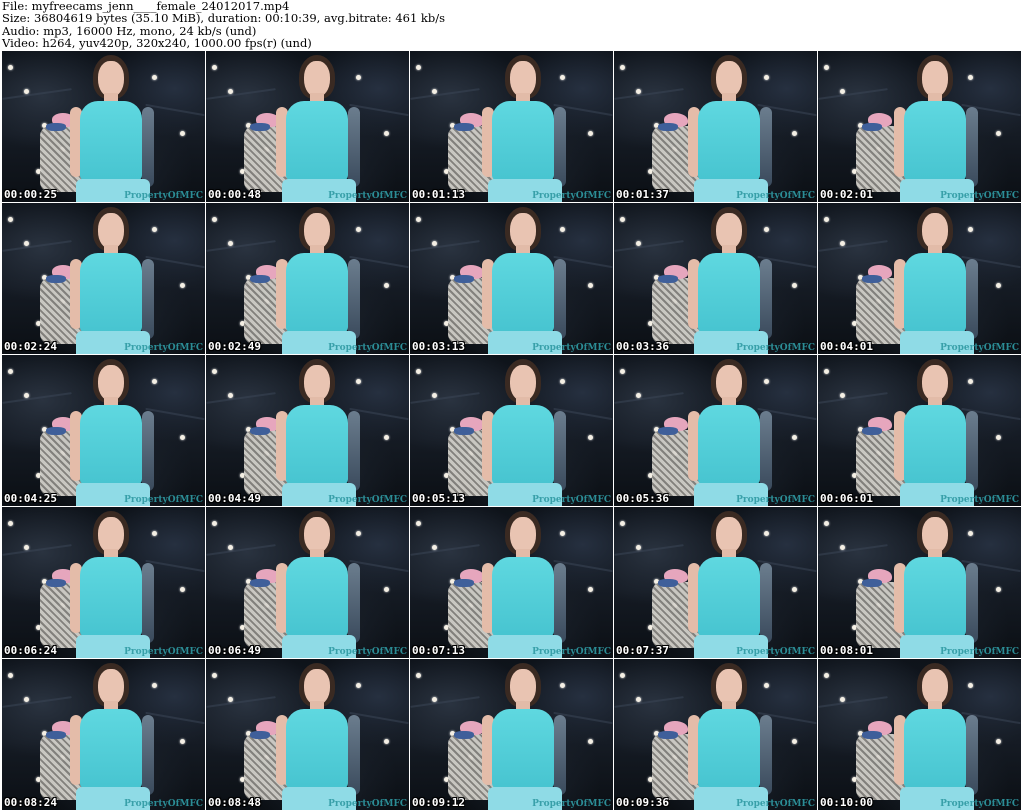 This screenshot has width=1024, height=811. What do you see at coordinates (846, 194) in the screenshot?
I see `frame-timestamp: 00:02:01` at bounding box center [846, 194].